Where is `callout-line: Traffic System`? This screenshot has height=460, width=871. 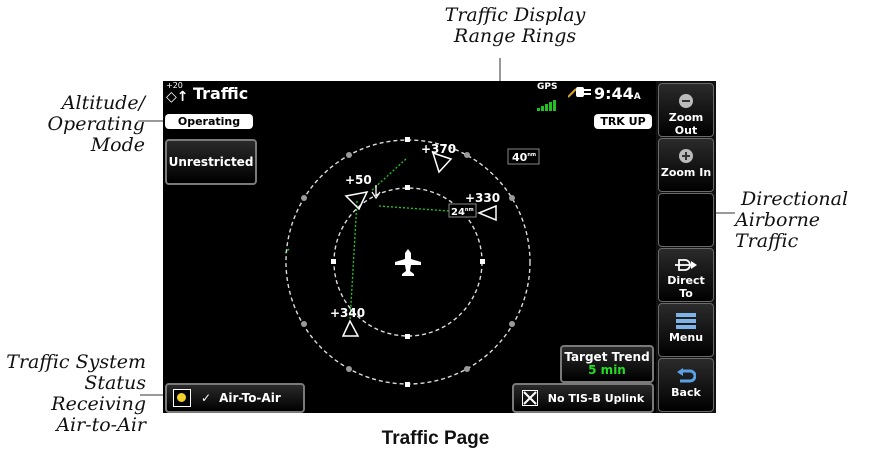 callout-line: Traffic System is located at coordinates (76, 362).